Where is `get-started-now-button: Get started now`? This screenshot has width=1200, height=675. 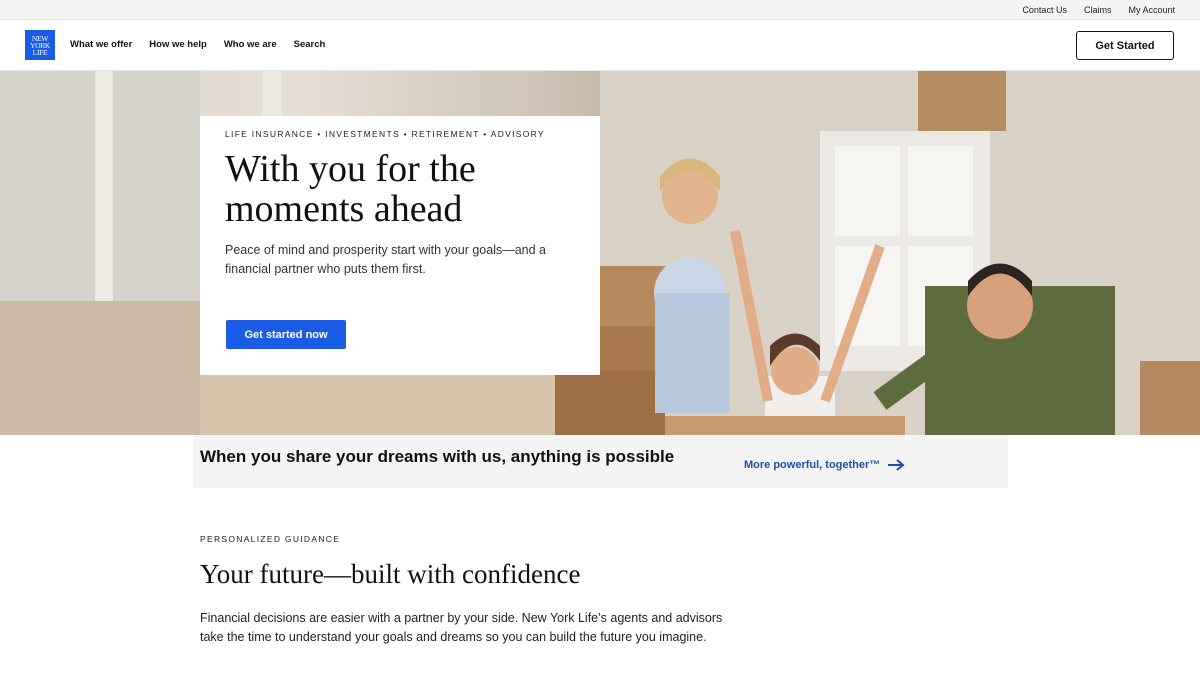 get-started-now-button: Get started now is located at coordinates (286, 334).